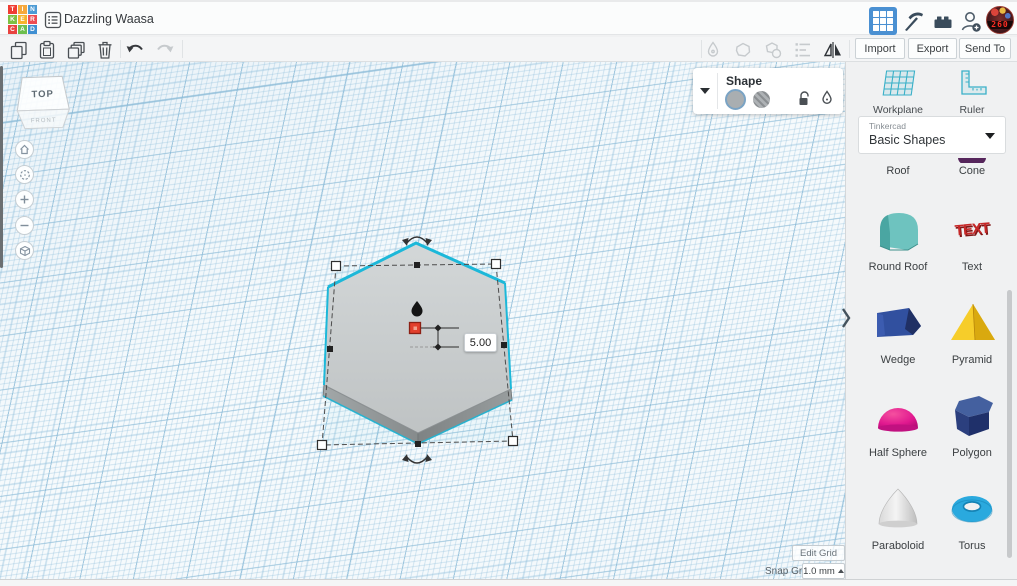 The image size is (1017, 586). Describe the element at coordinates (898, 92) in the screenshot. I see `workplane-tool: Workplane` at that location.